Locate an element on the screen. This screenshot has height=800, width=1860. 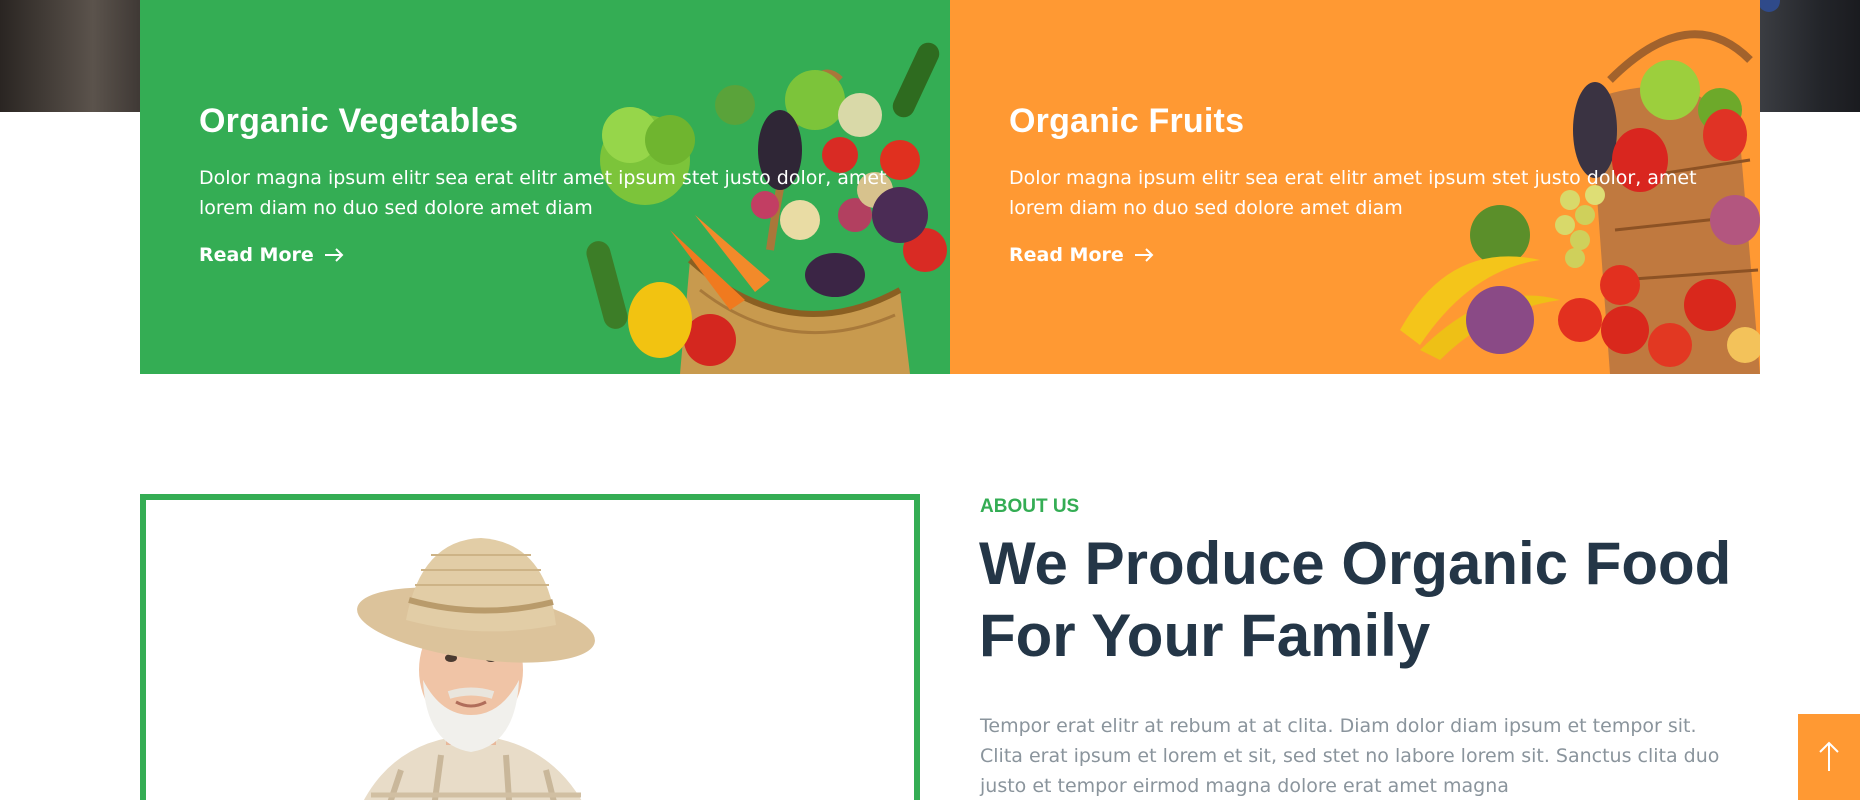
back-to-top-button is located at coordinates (1829, 757).